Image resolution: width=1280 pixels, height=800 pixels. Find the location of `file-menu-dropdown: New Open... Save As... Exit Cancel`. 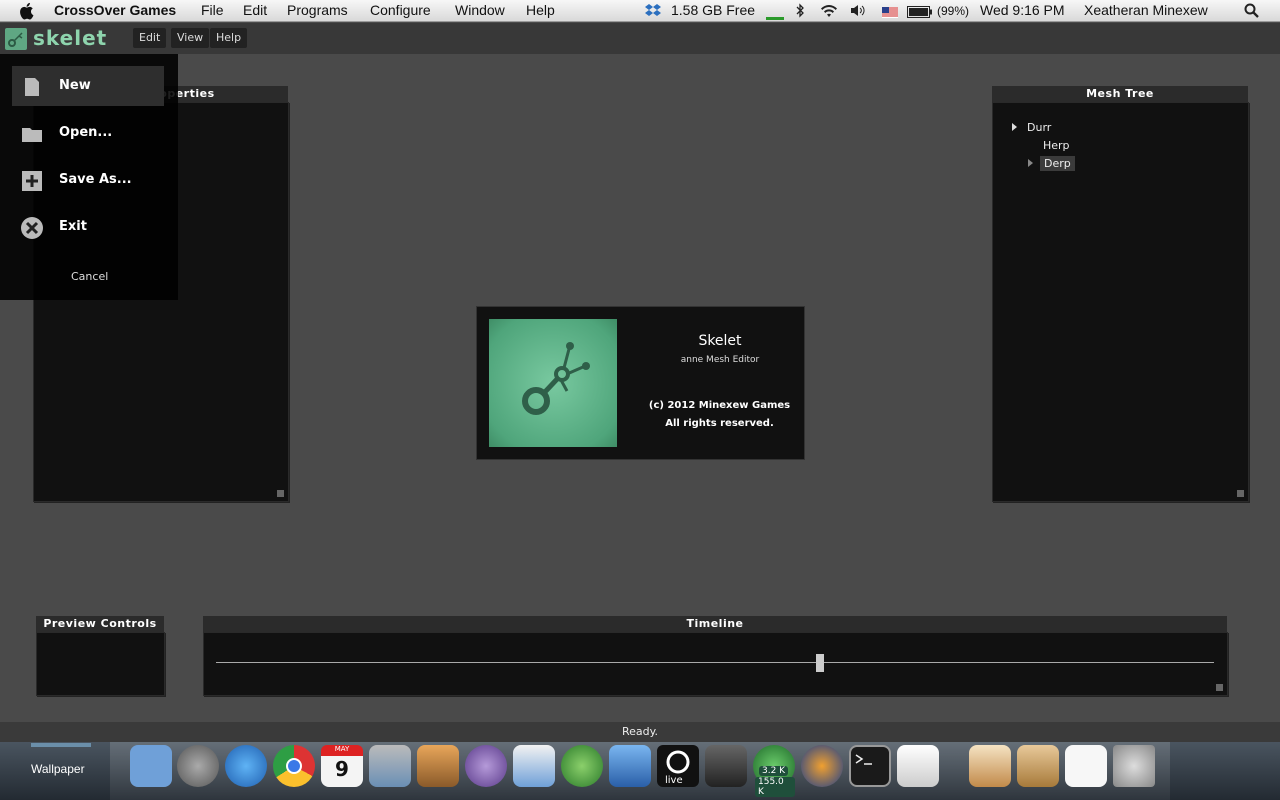

file-menu-dropdown: New Open... Save As... Exit Cancel is located at coordinates (89, 177).